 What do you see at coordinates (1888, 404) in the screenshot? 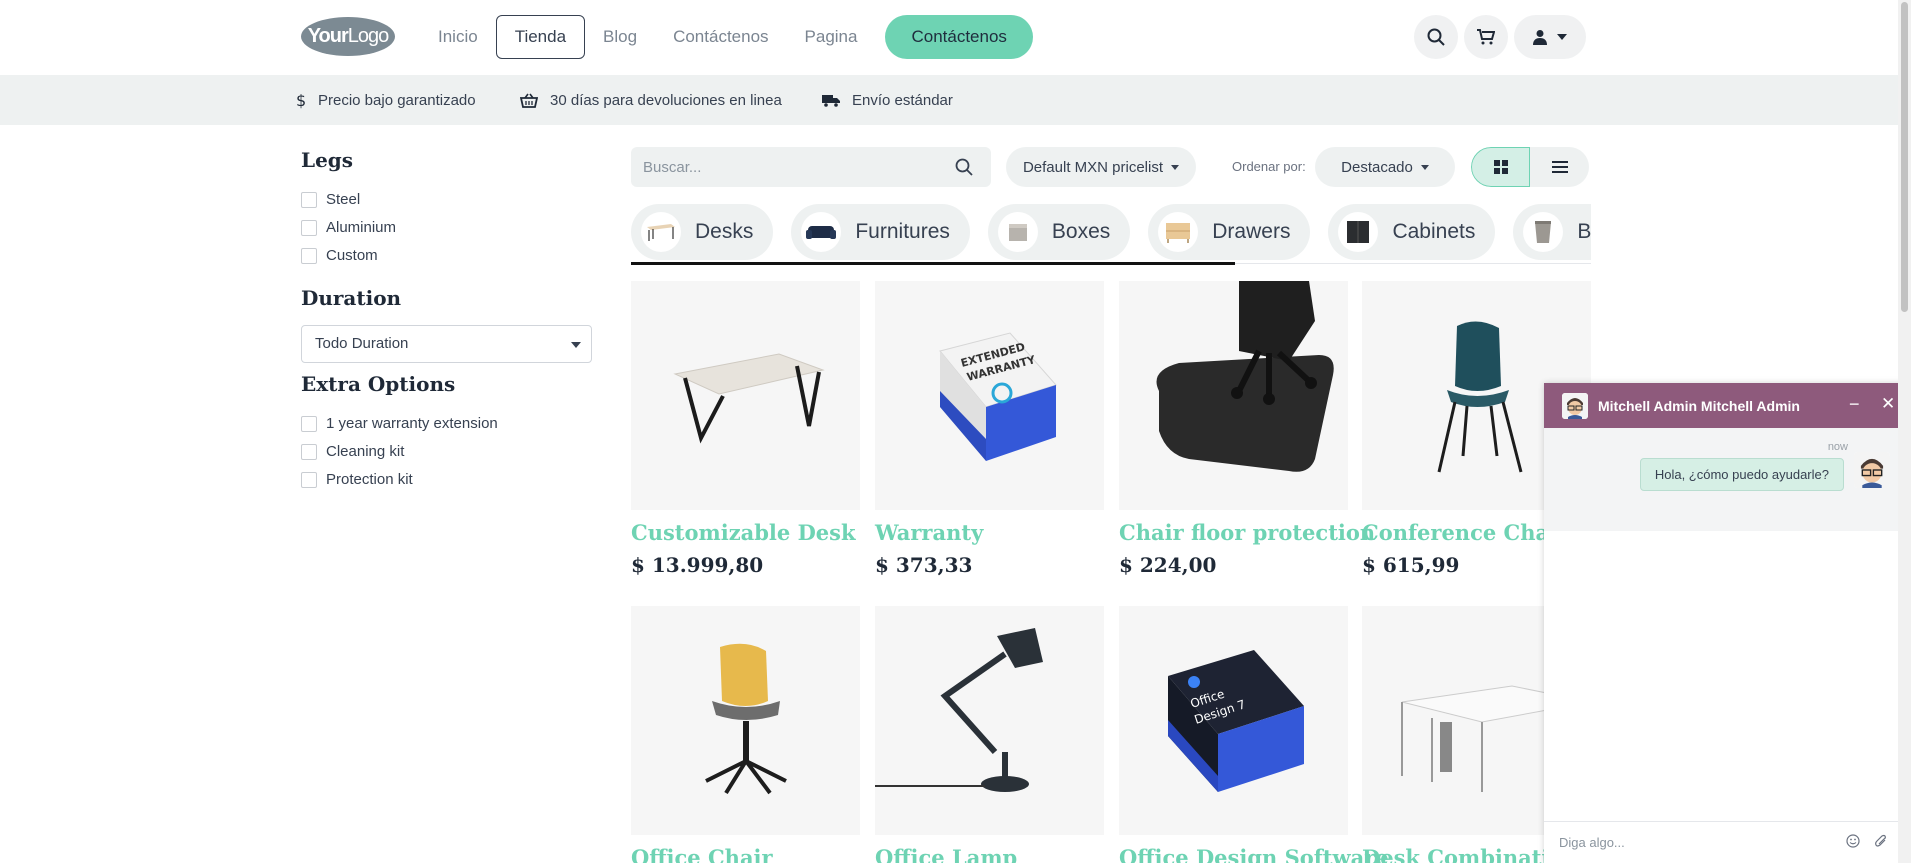
I see `close-icon: ✕` at bounding box center [1888, 404].